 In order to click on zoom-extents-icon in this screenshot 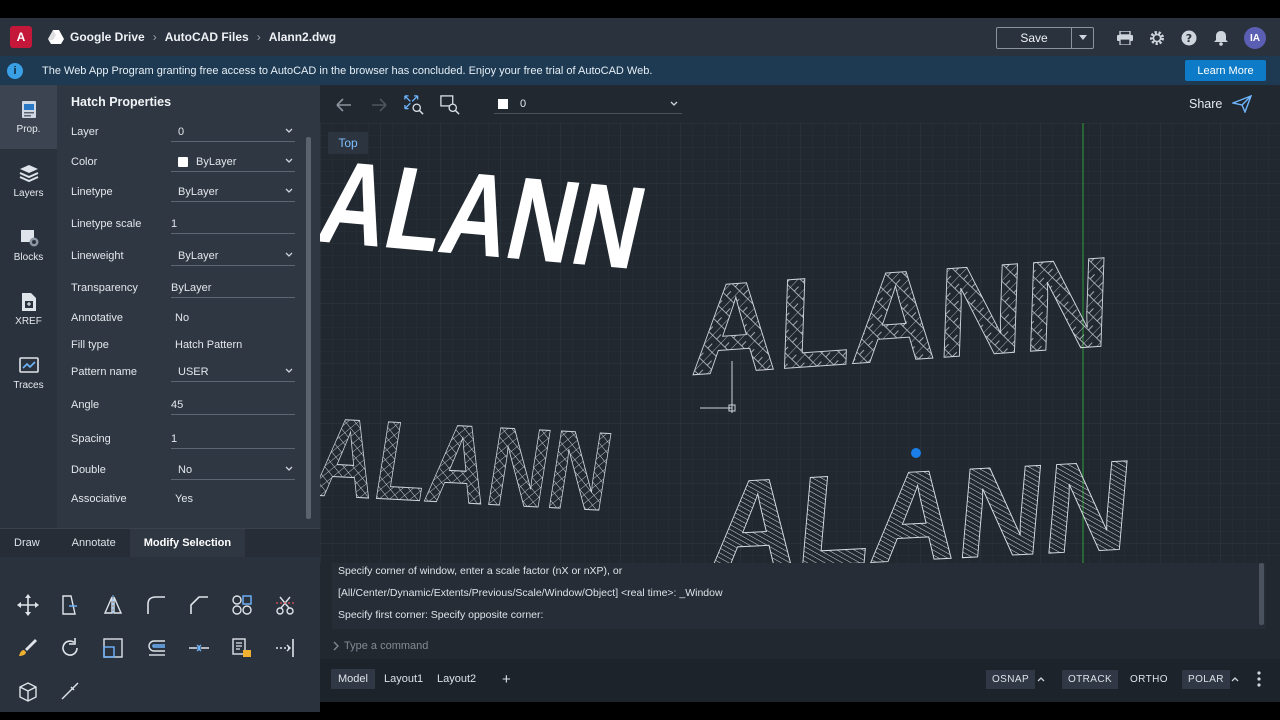, I will do `click(414, 105)`.